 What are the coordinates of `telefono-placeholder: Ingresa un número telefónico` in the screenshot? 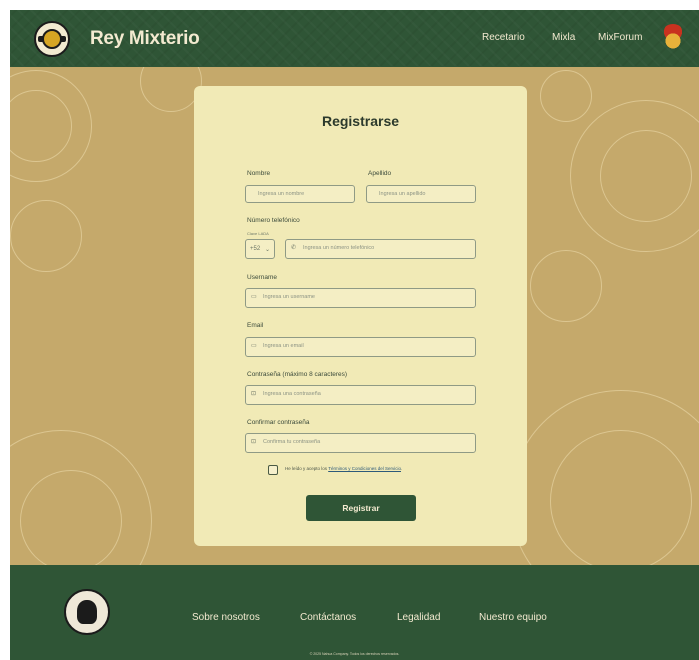 It's located at (339, 248).